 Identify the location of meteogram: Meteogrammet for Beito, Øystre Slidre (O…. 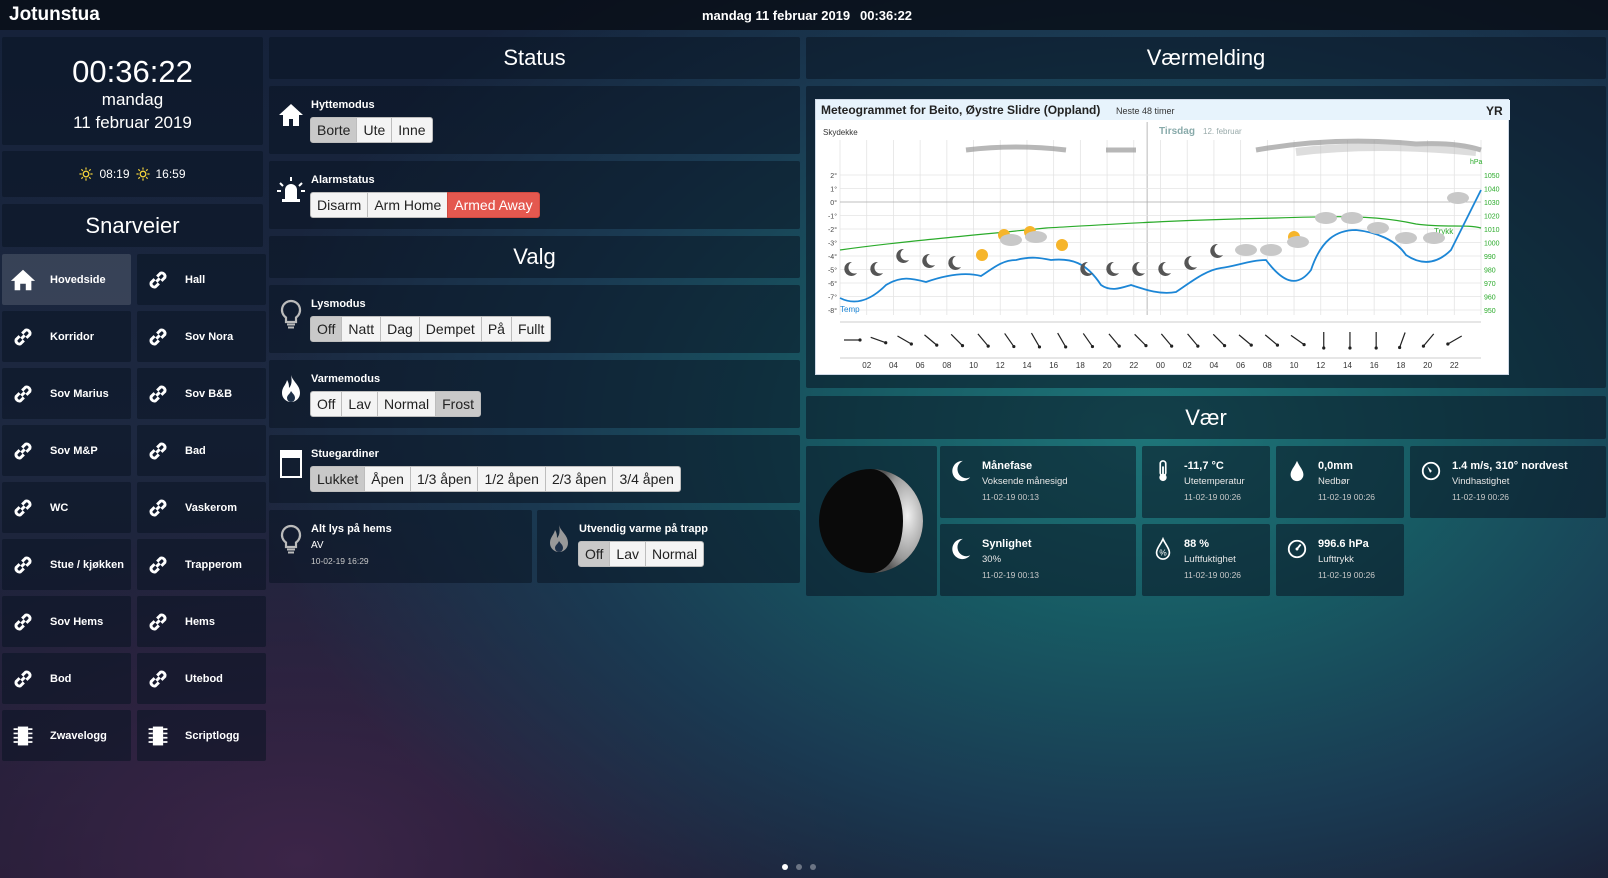
(1162, 237).